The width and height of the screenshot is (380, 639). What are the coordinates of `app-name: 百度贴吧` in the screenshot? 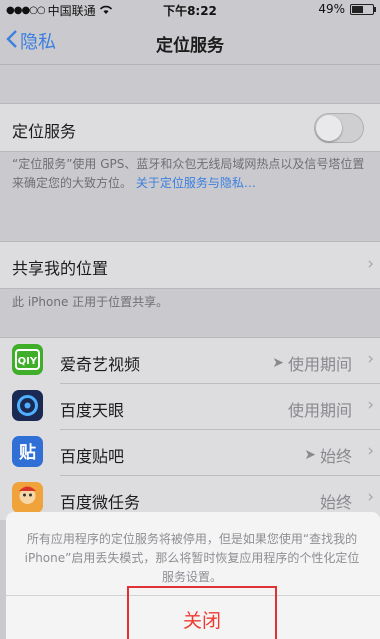 It's located at (92, 456).